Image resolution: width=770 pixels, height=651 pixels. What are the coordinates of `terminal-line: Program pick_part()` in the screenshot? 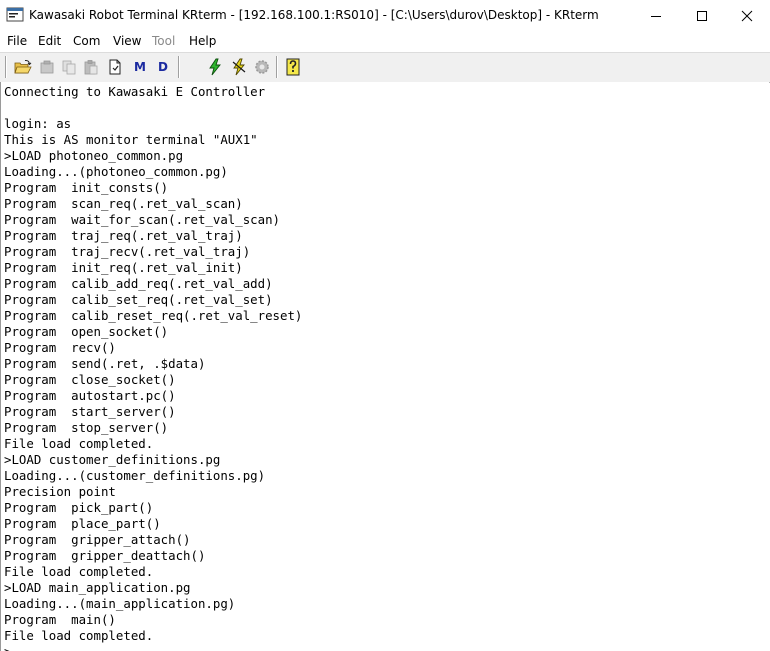 It's located at (79, 507).